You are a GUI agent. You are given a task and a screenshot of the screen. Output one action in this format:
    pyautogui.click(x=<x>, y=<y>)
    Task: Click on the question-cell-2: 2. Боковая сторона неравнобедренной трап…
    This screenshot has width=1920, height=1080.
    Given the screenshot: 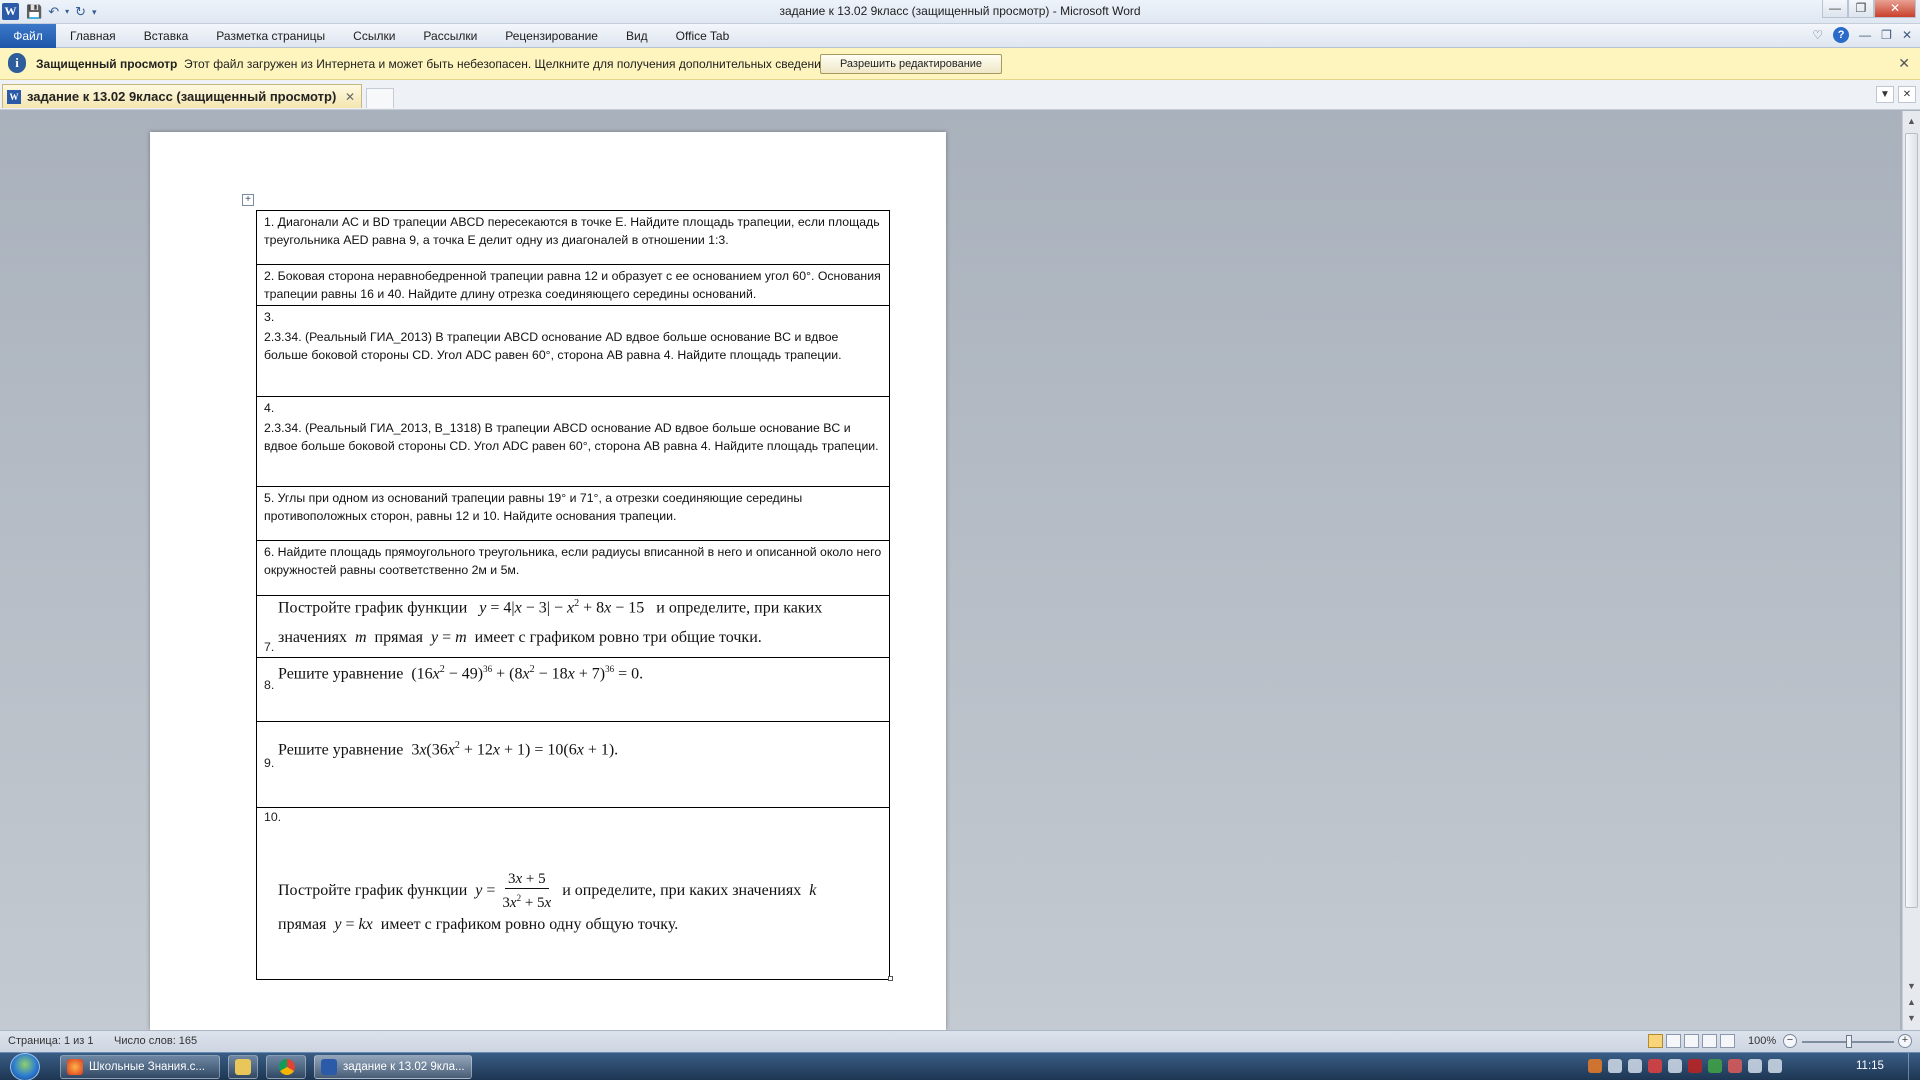 What is the action you would take?
    pyautogui.click(x=573, y=285)
    